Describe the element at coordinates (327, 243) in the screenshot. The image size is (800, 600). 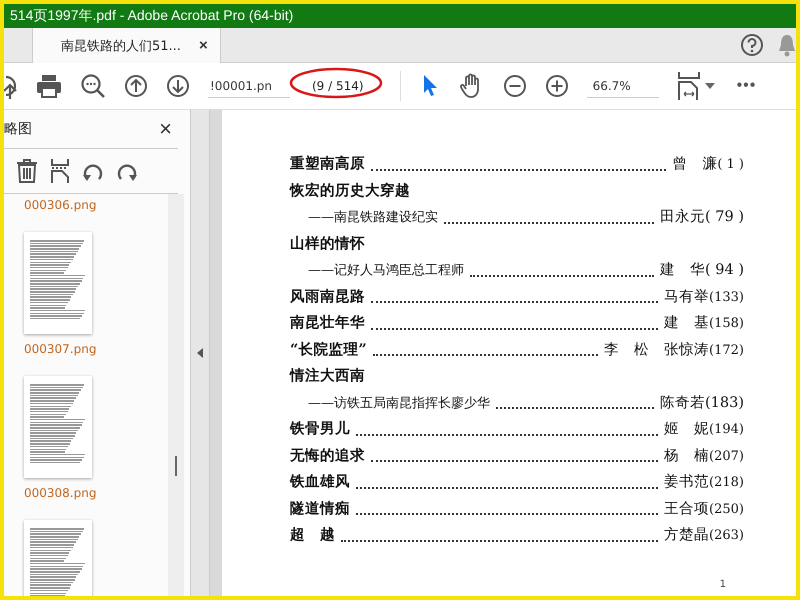
I see `toc-title: 山样的情怀` at that location.